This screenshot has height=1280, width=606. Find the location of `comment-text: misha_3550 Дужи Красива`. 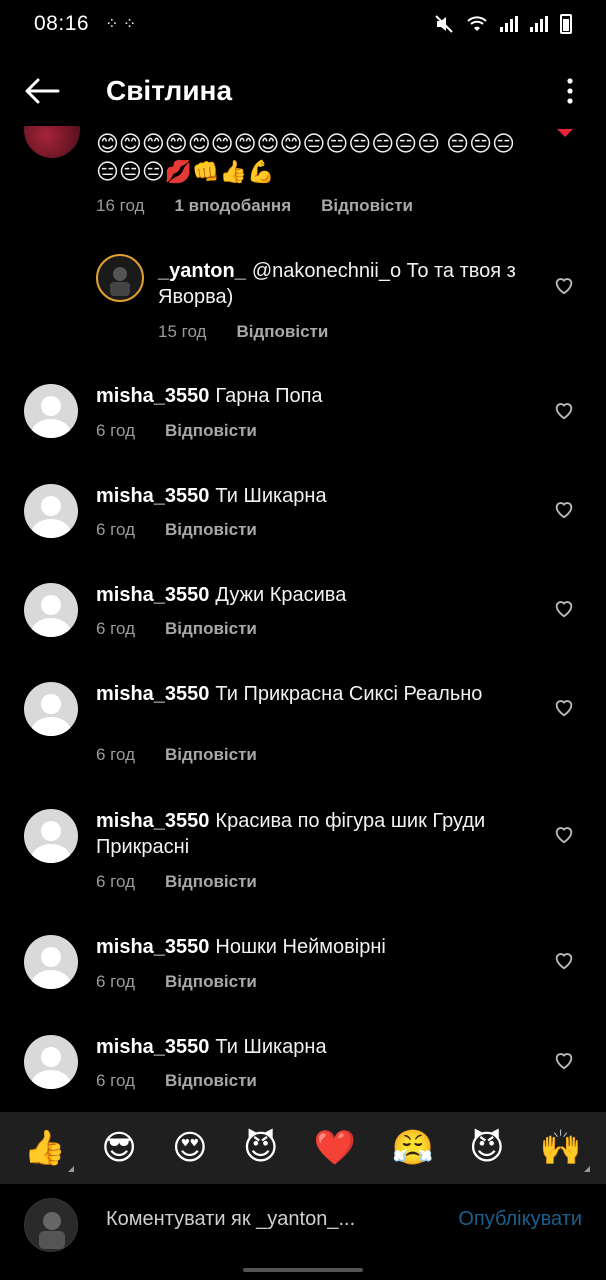

comment-text: misha_3550 Дужи Красива is located at coordinates (316, 595).